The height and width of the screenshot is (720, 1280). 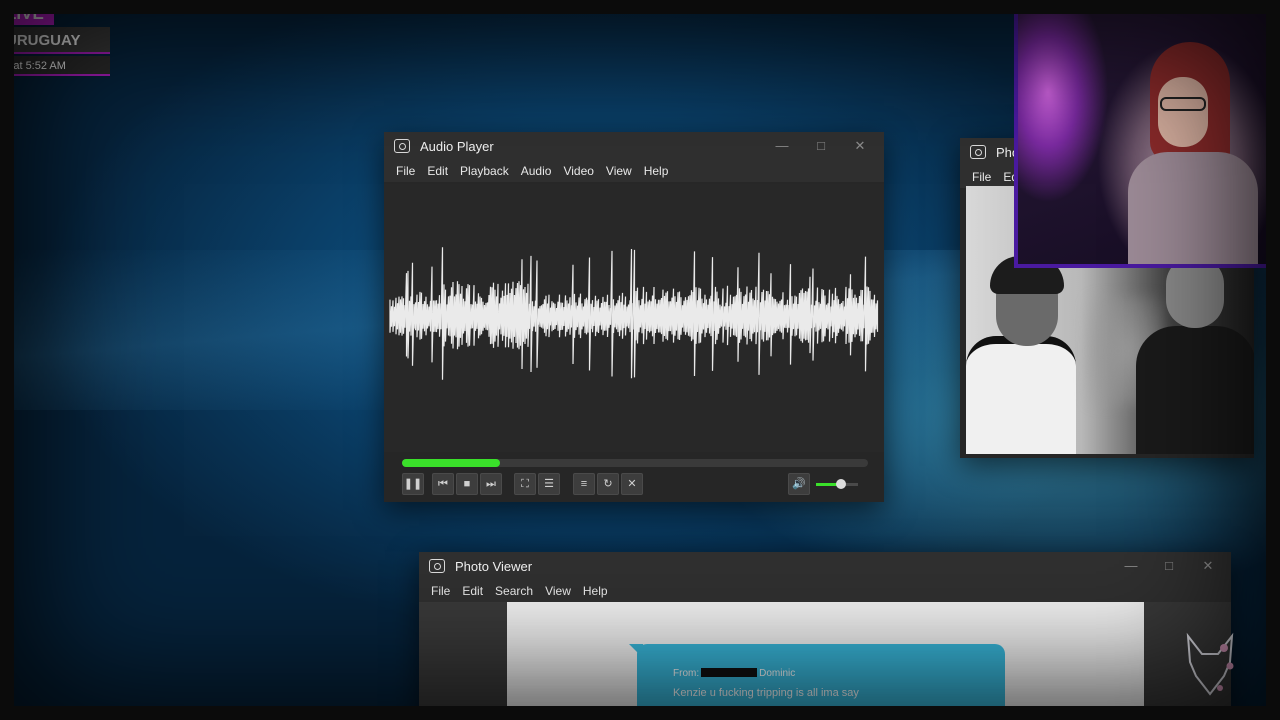 I want to click on location-label: URUGUAY, so click(x=55, y=40).